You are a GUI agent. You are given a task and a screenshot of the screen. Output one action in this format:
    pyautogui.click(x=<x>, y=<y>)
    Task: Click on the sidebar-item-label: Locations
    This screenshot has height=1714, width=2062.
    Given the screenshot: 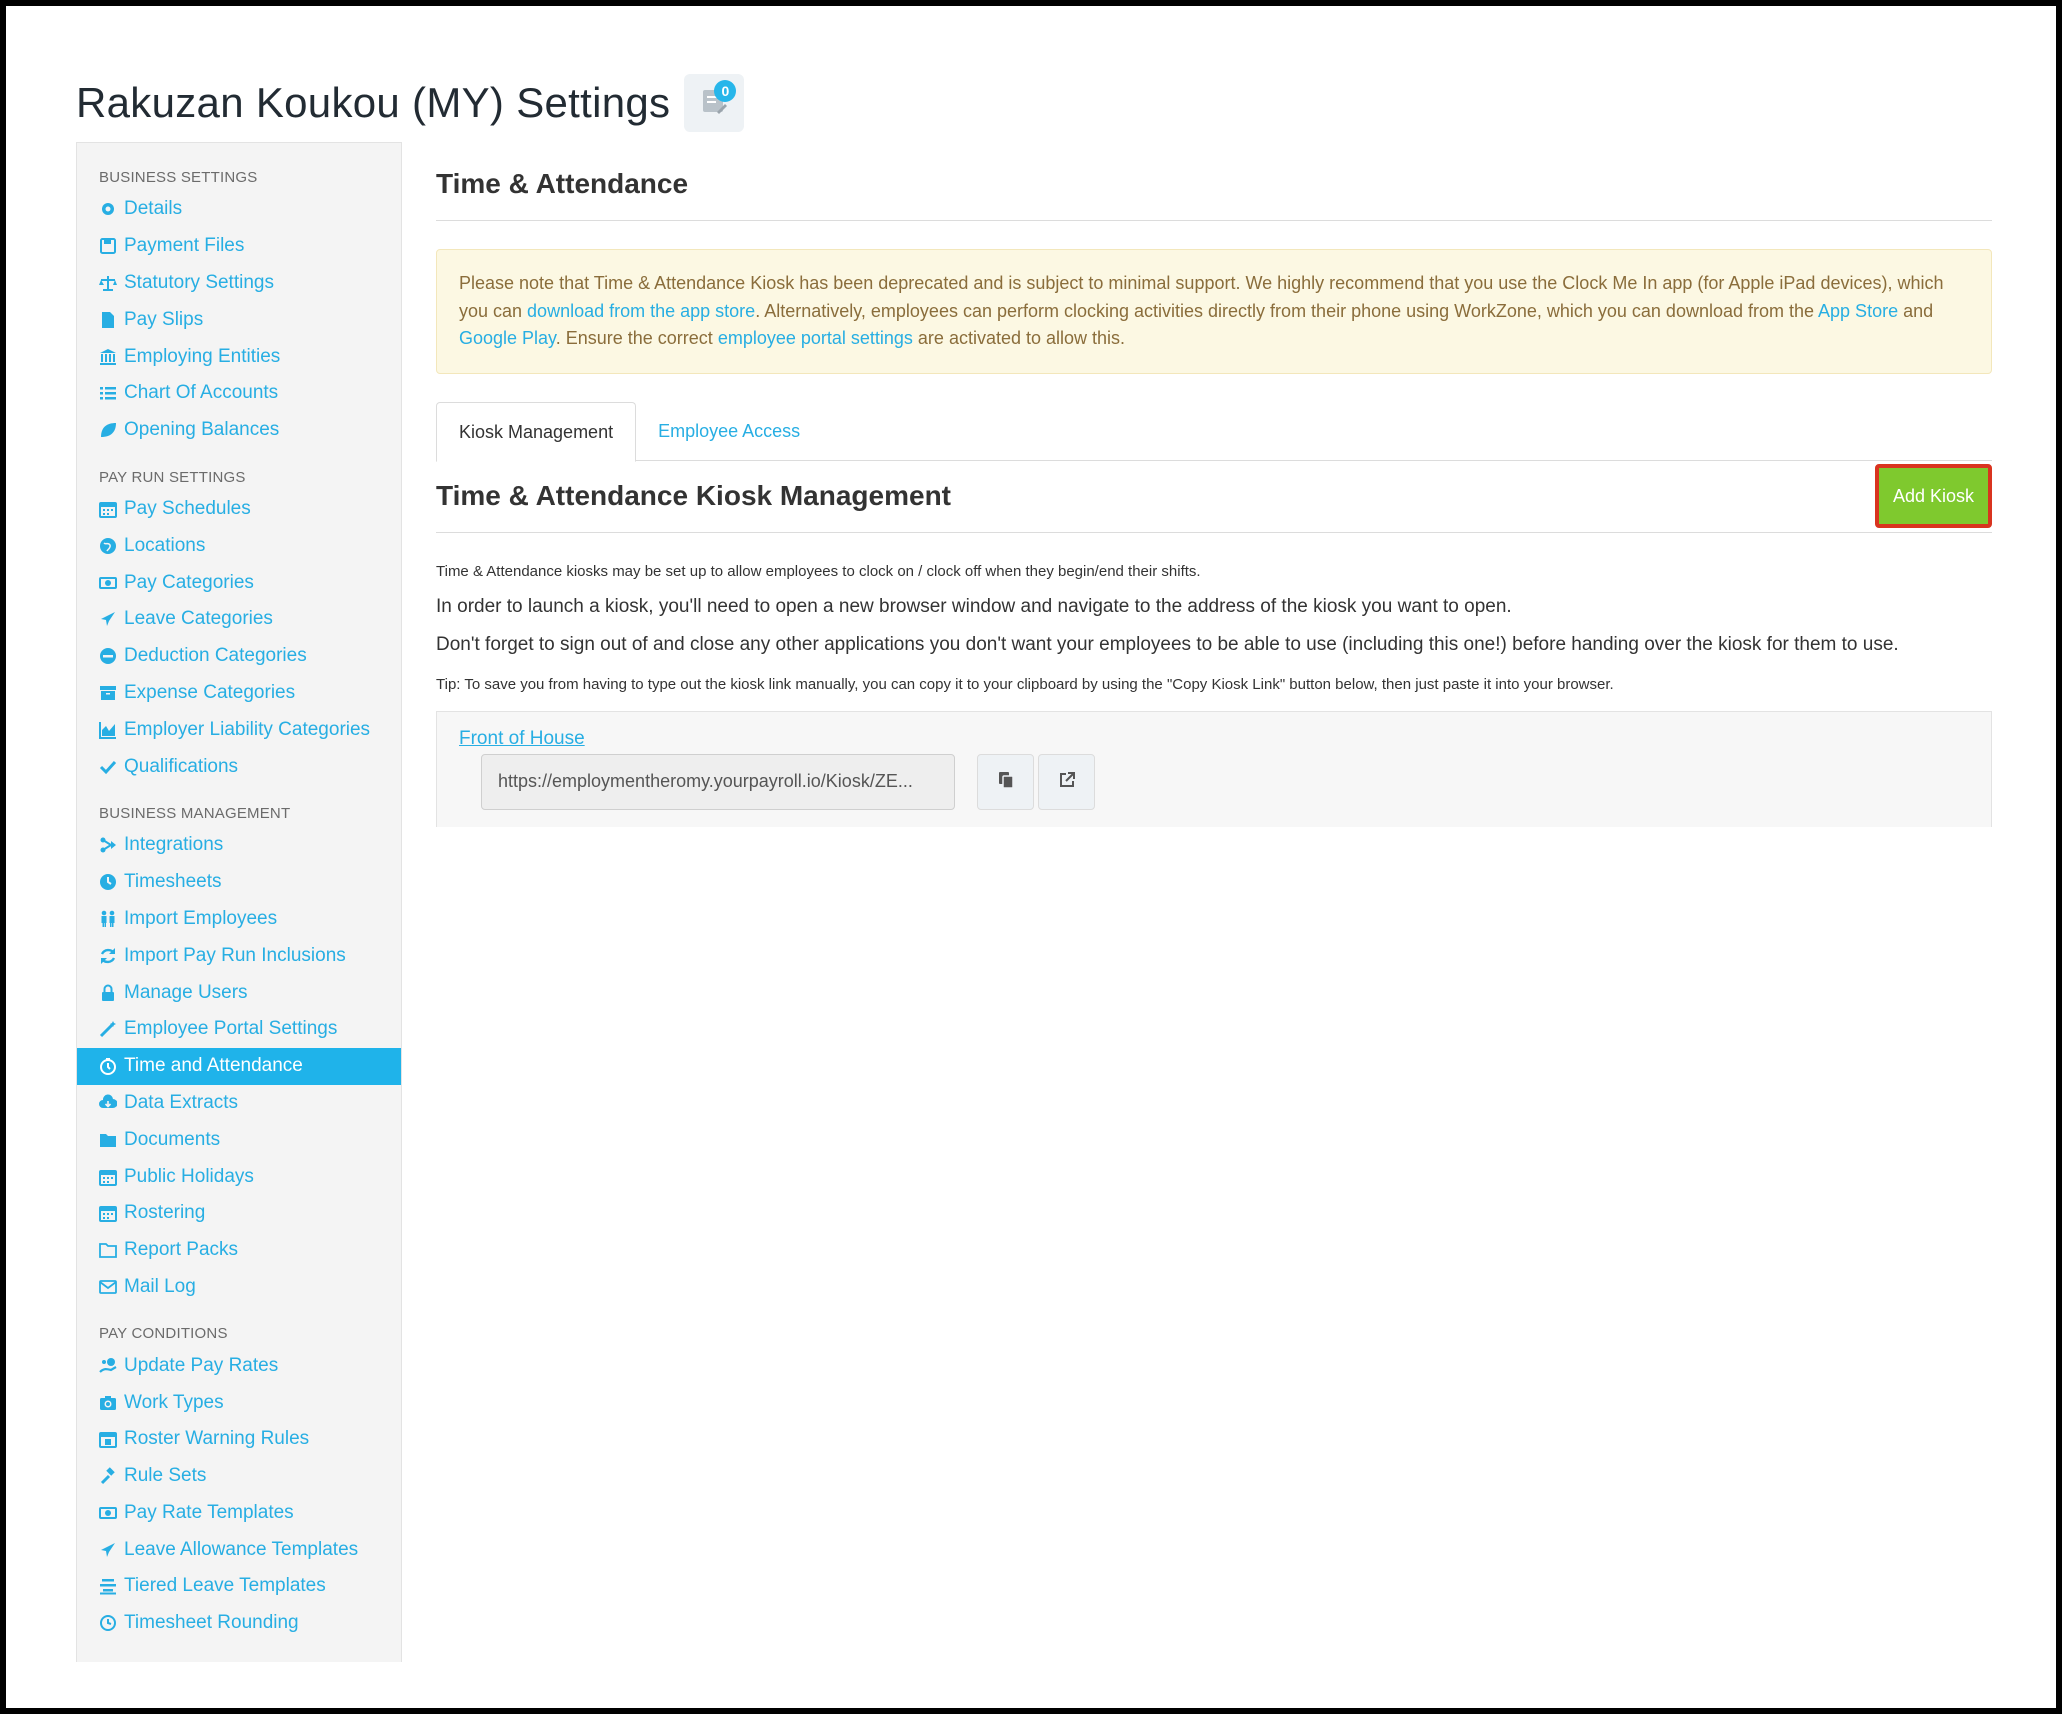 What is the action you would take?
    pyautogui.click(x=165, y=545)
    